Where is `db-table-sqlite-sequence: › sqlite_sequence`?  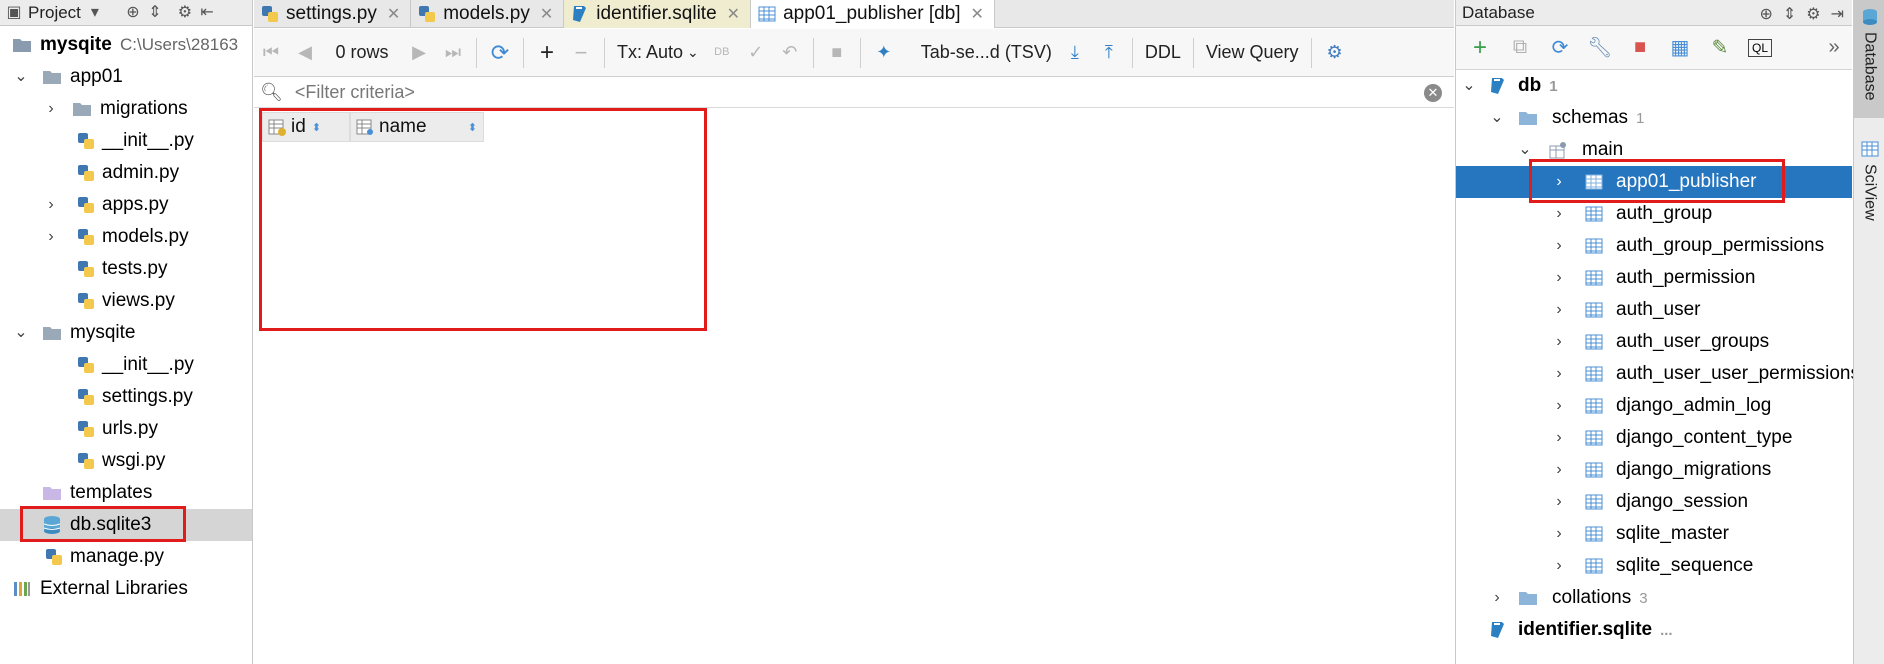 db-table-sqlite-sequence: › sqlite_sequence is located at coordinates (1654, 566).